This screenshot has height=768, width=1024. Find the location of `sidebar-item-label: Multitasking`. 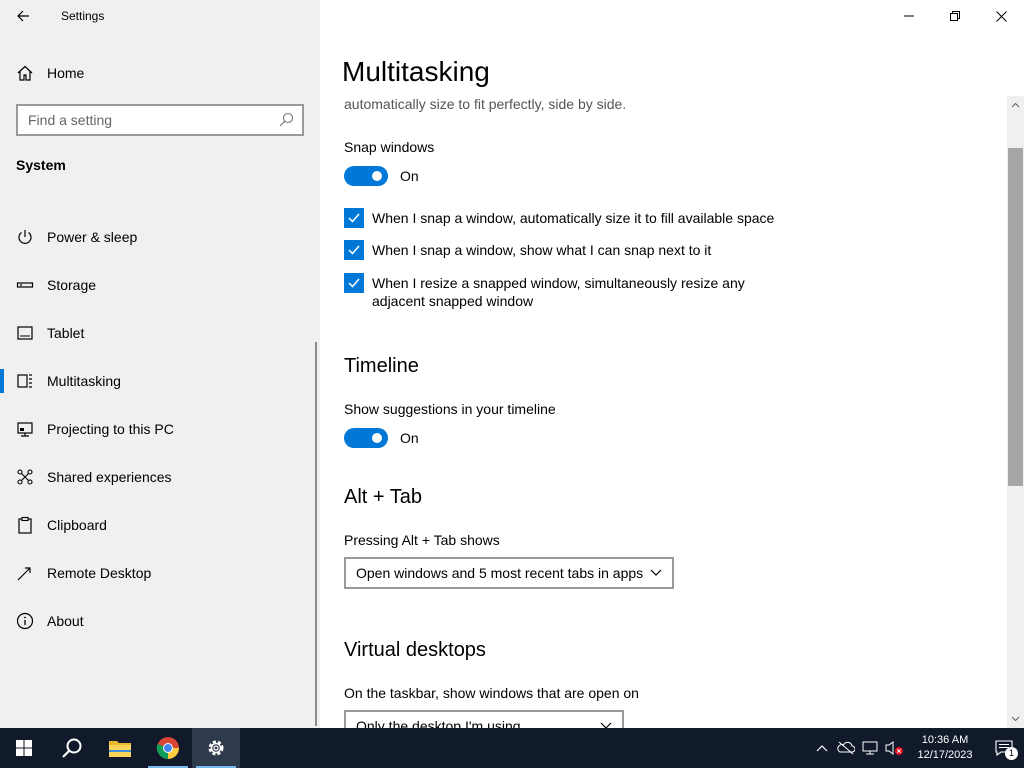

sidebar-item-label: Multitasking is located at coordinates (84, 381).